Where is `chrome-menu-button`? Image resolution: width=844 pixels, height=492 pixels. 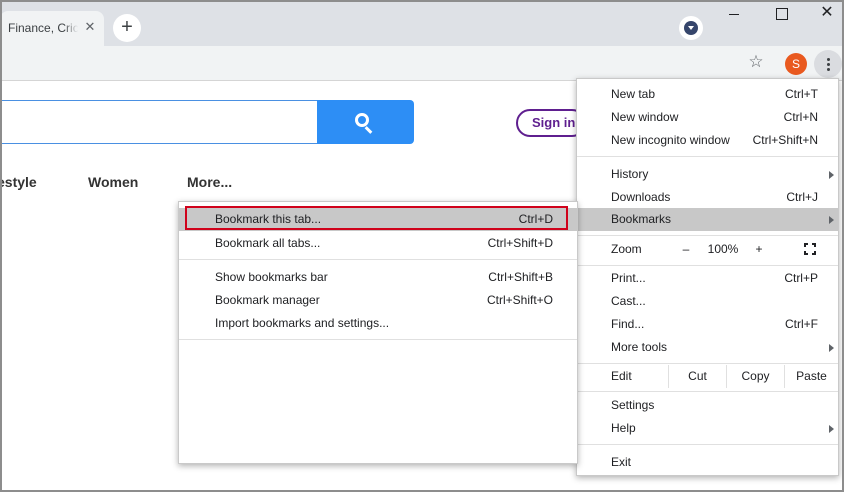 chrome-menu-button is located at coordinates (828, 64).